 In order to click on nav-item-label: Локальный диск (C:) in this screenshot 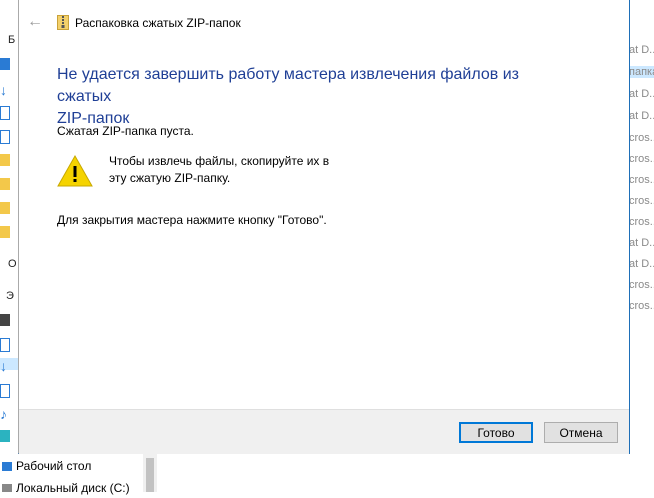, I will do `click(73, 488)`.